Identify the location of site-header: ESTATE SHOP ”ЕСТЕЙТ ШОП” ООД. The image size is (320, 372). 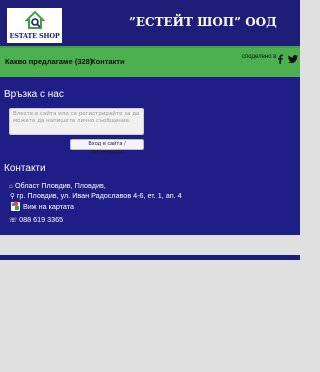
(150, 24).